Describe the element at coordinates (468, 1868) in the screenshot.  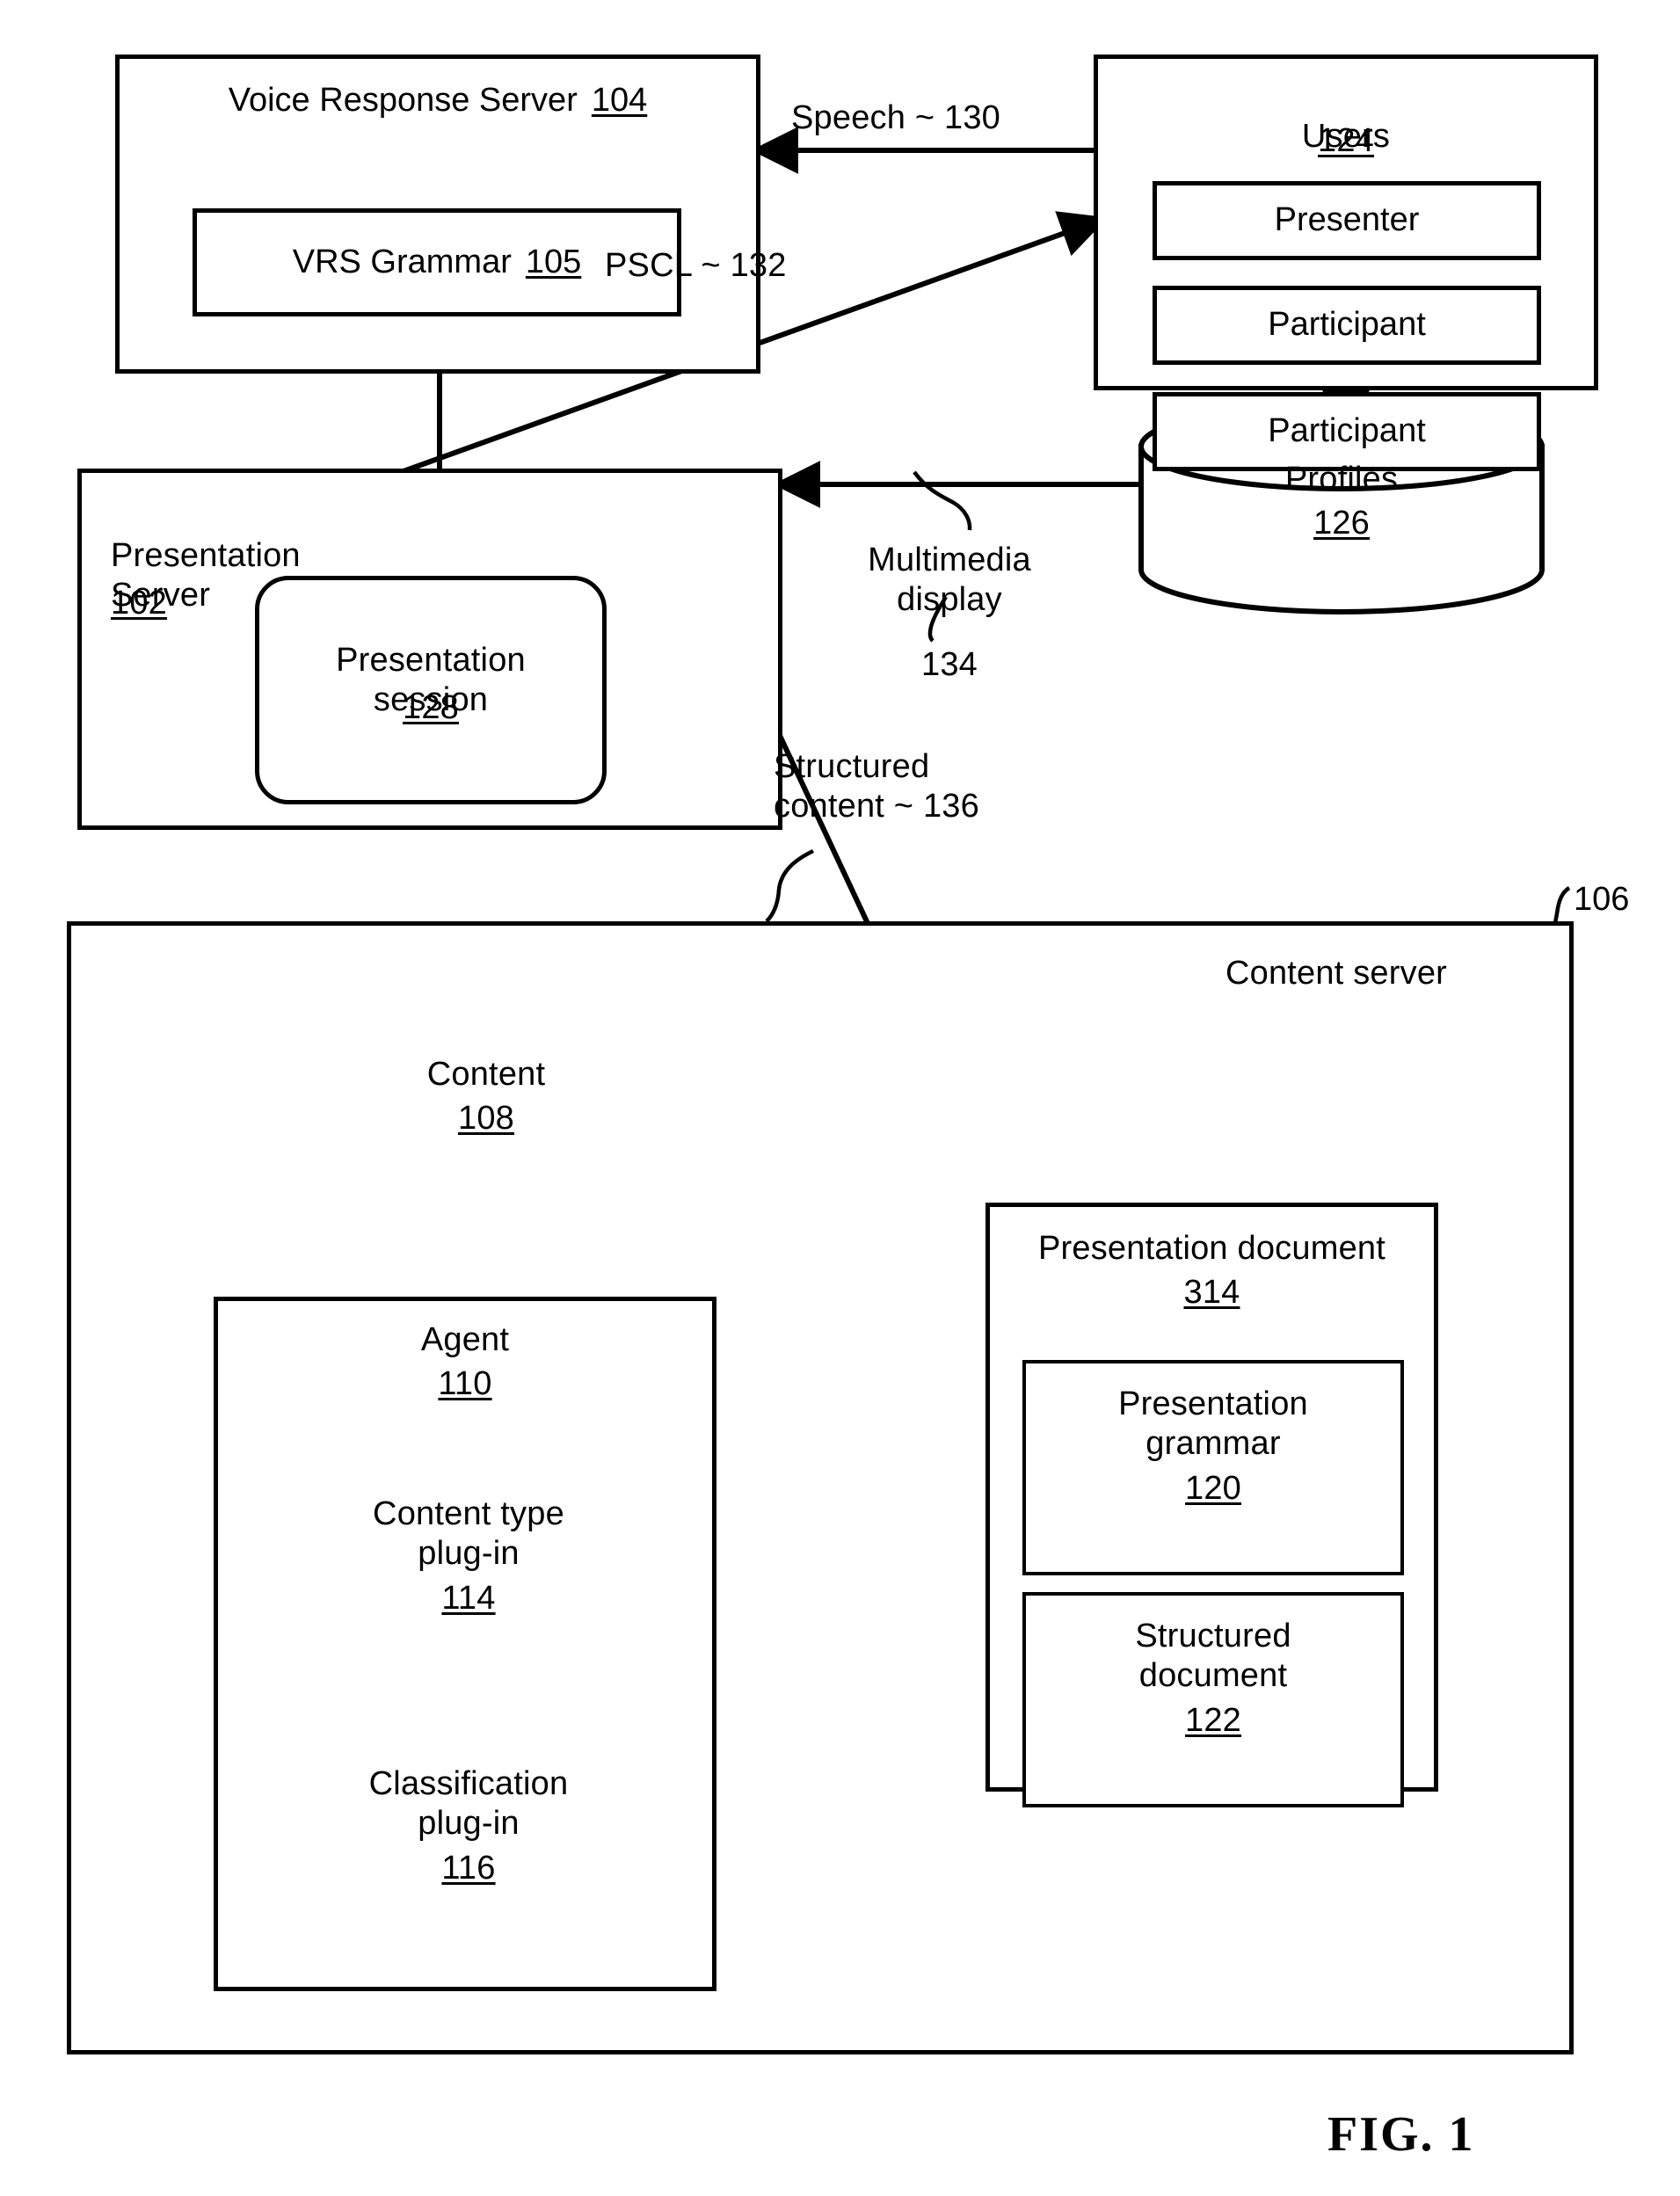
I see `classification-plugin-ref: 116` at that location.